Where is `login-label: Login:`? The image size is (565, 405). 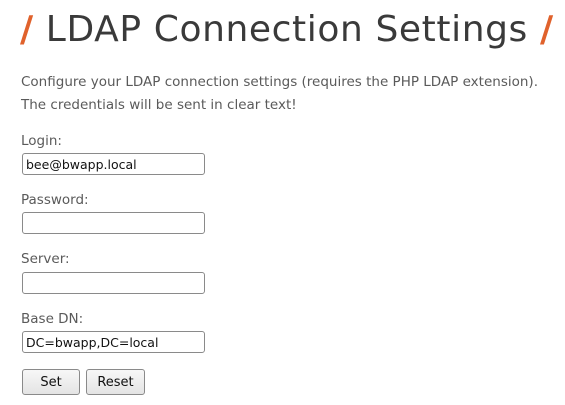
login-label: Login: is located at coordinates (41, 141).